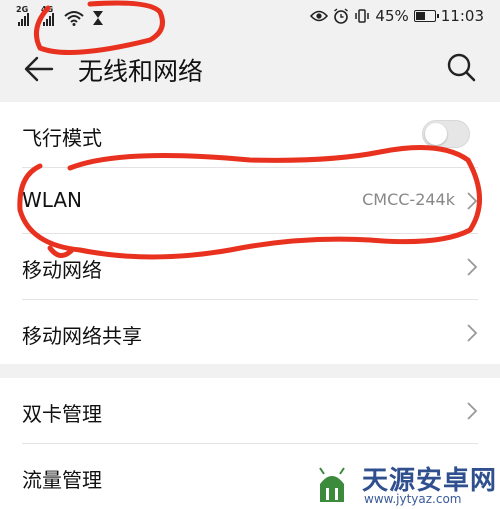  I want to click on setting-mobile-network: 移动网络, so click(250, 267).